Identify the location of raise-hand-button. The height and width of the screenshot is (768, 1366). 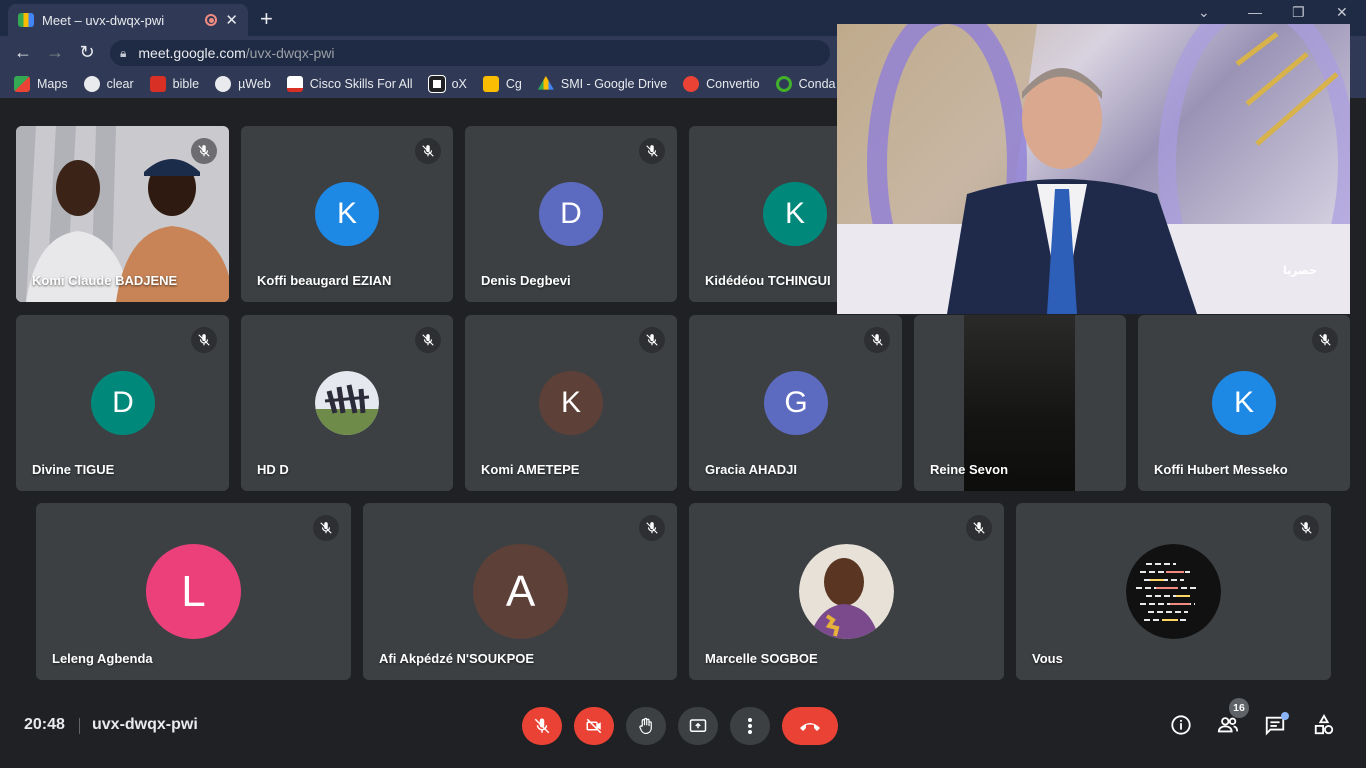
(646, 726).